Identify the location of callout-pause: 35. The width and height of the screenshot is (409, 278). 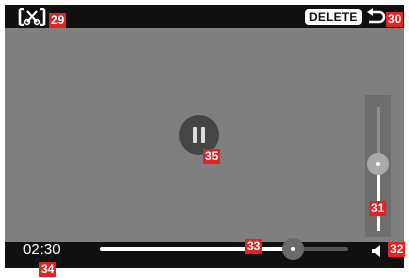
(212, 156).